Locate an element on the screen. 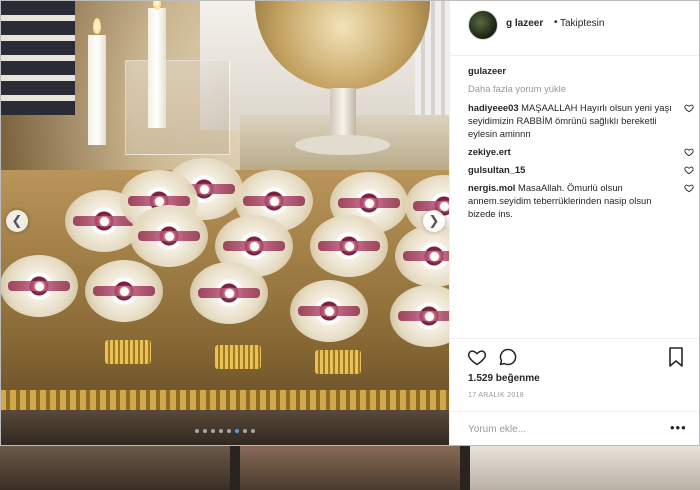 Image resolution: width=700 pixels, height=490 pixels. carousel-dots is located at coordinates (224, 431).